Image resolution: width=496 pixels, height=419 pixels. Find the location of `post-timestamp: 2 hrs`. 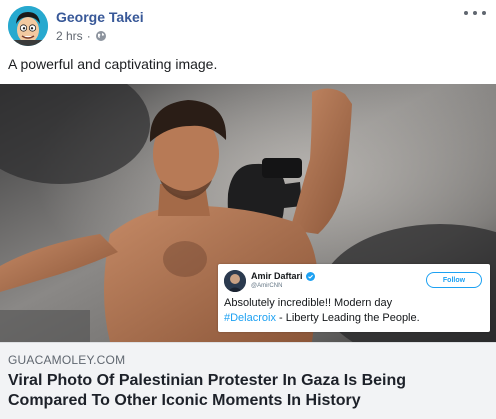

post-timestamp: 2 hrs is located at coordinates (69, 36).